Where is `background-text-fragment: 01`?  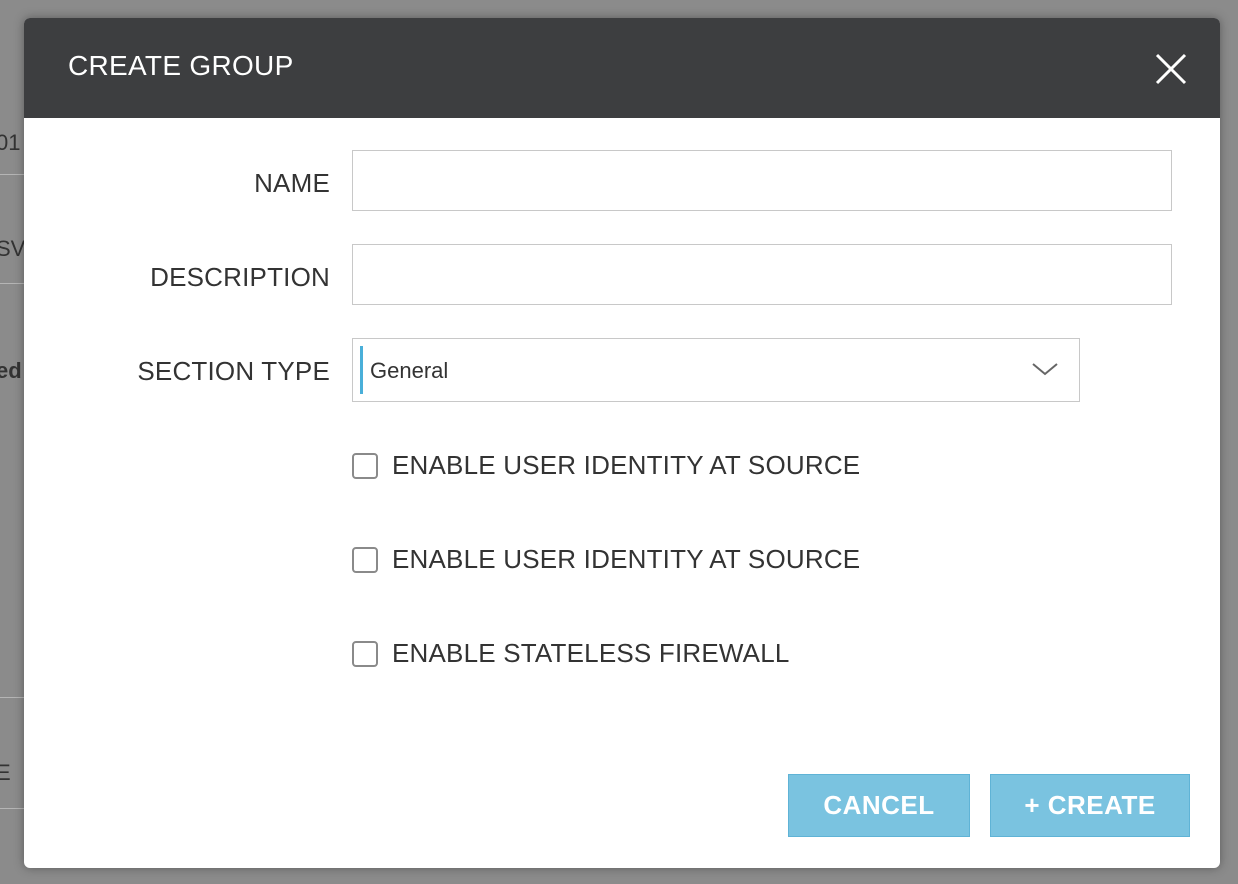
background-text-fragment: 01 is located at coordinates (10, 142).